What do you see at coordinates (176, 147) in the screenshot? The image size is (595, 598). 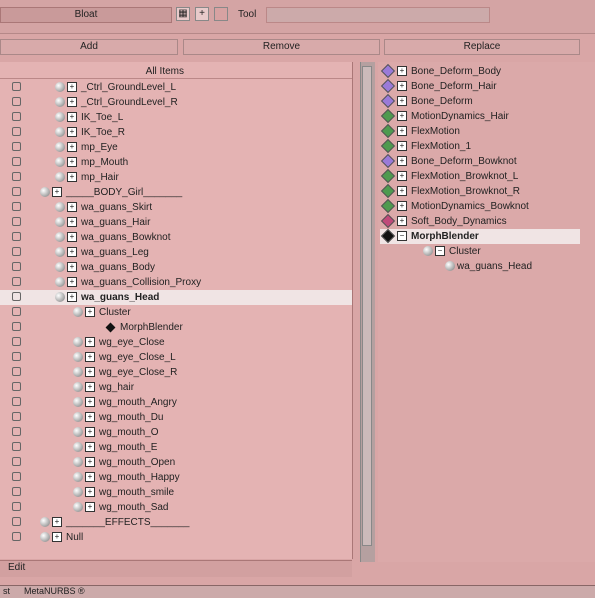 I see `tree-row: + mp_Eye` at bounding box center [176, 147].